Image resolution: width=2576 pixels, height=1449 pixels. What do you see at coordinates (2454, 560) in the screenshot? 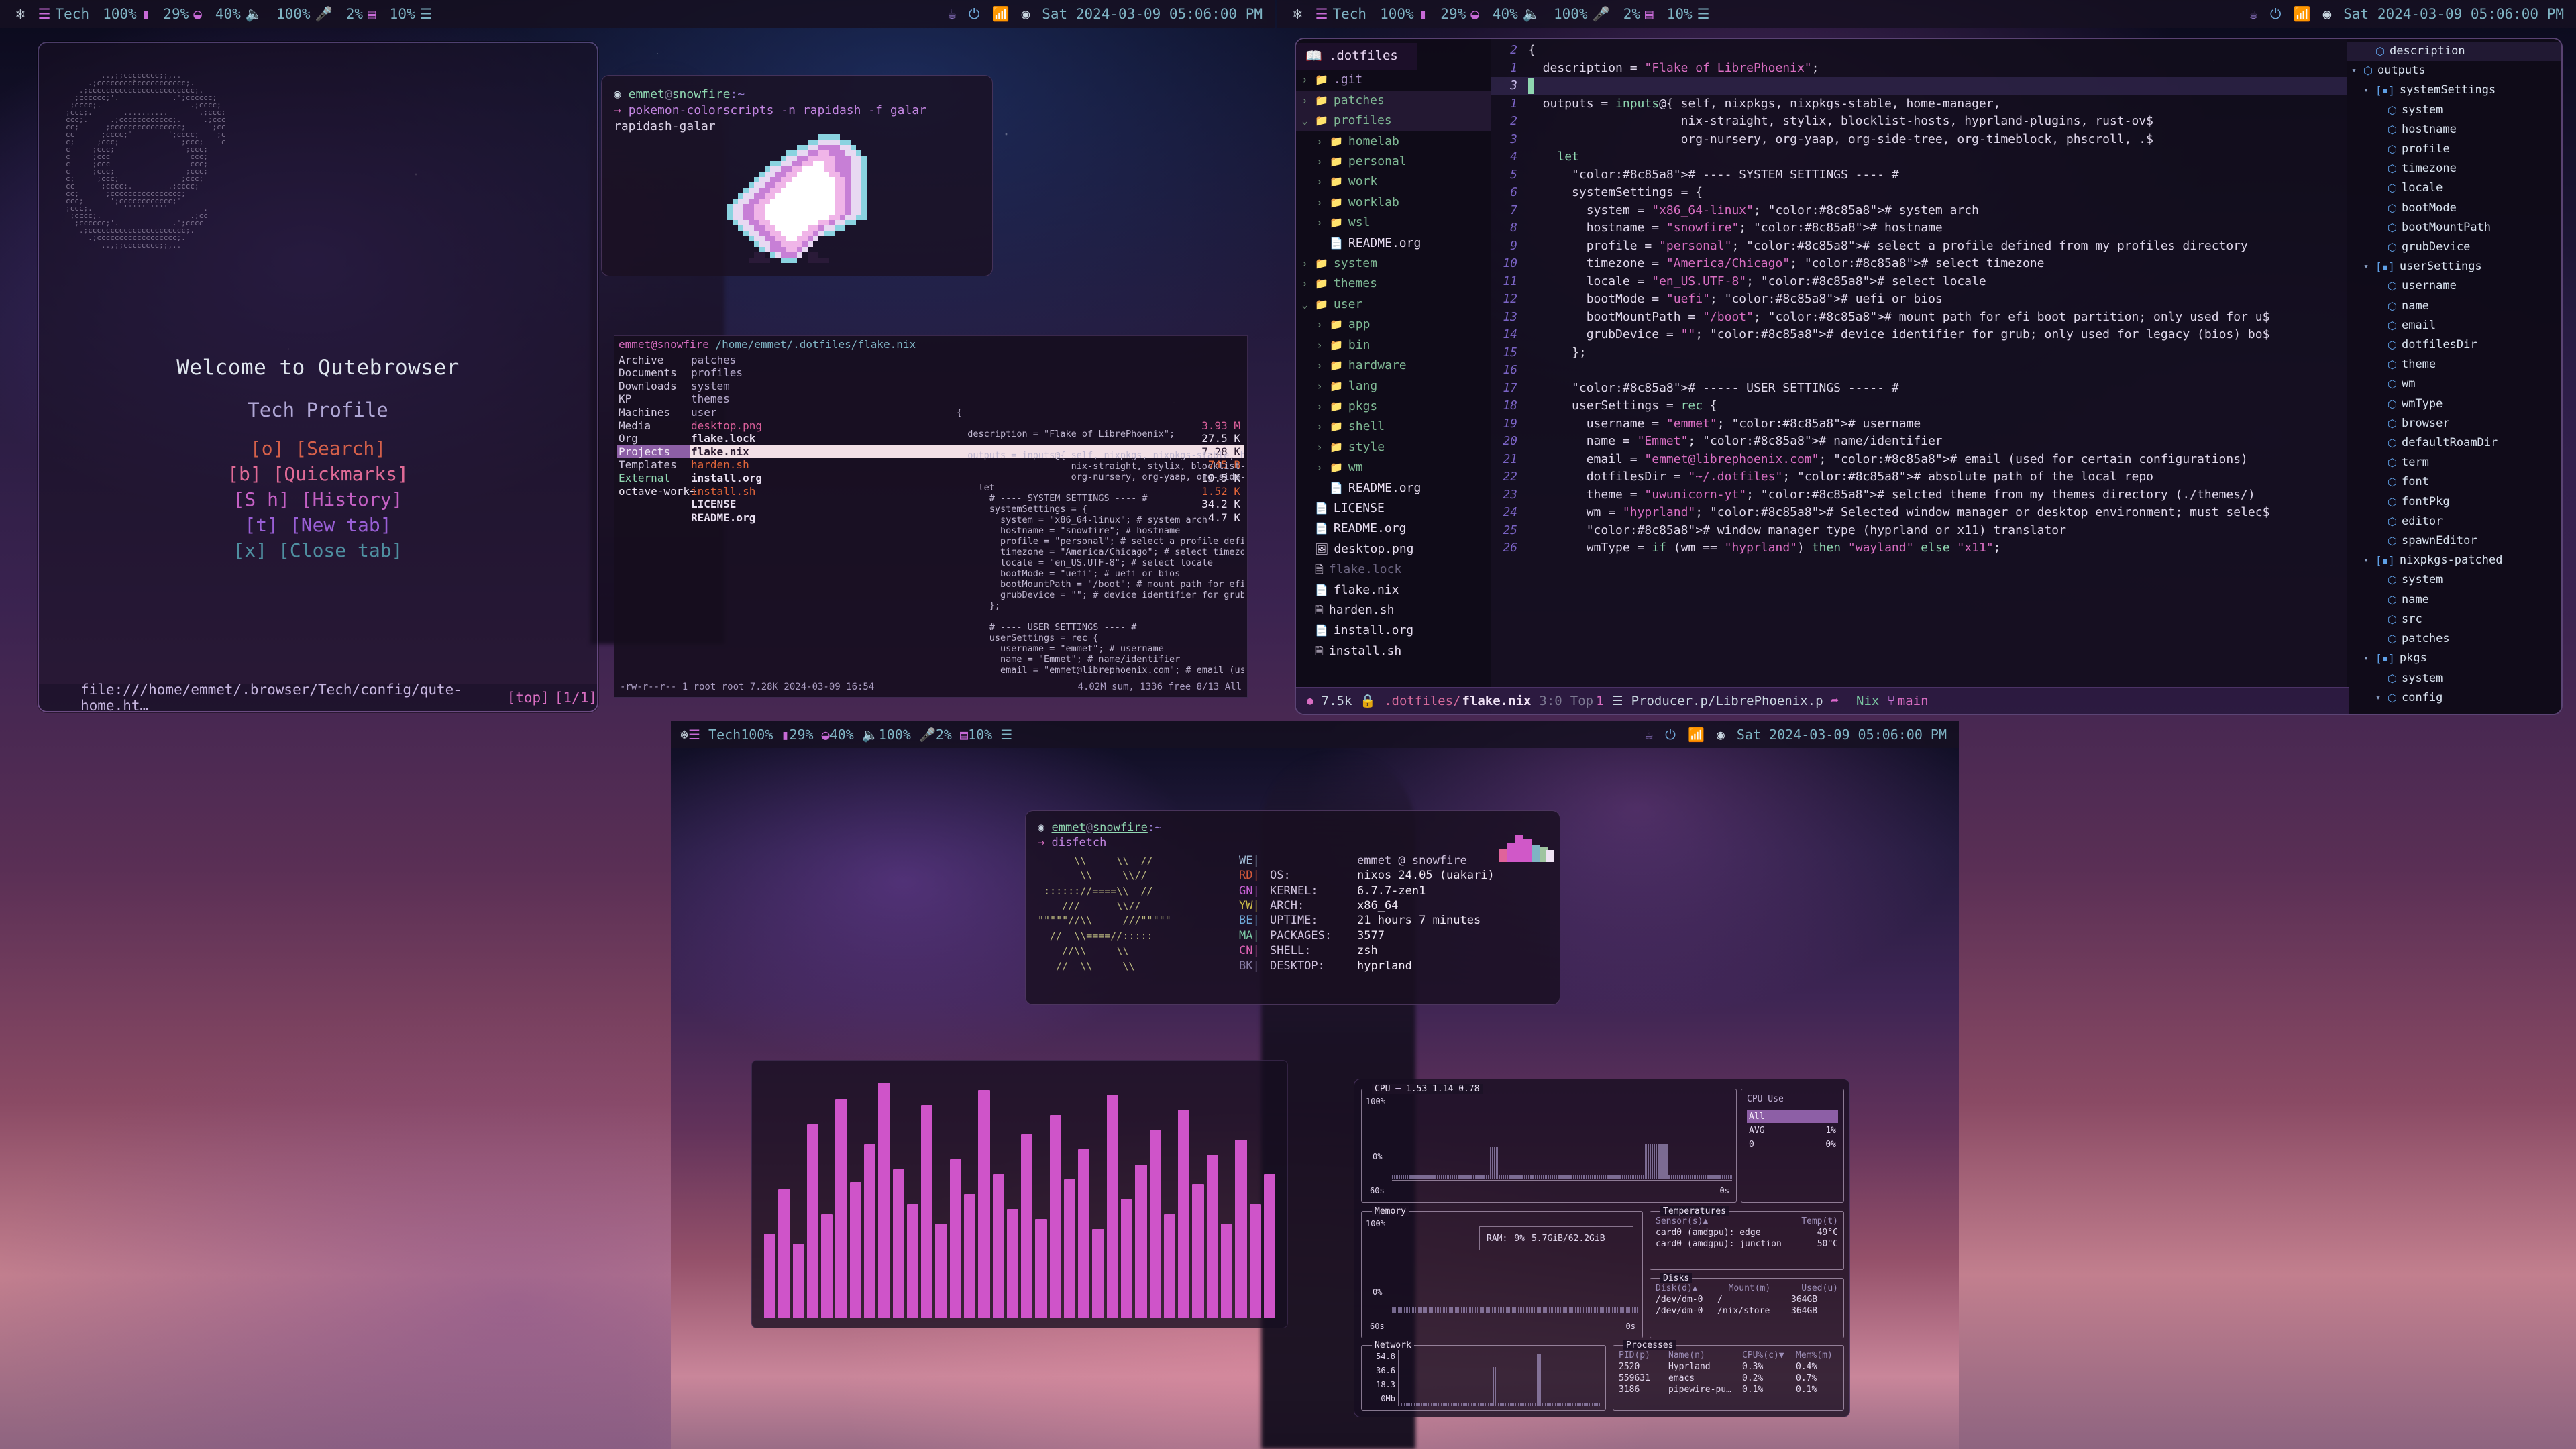
I see `imenu-item-nixpkgs-patched: ▾ [▪] nixpkgs-patched` at bounding box center [2454, 560].